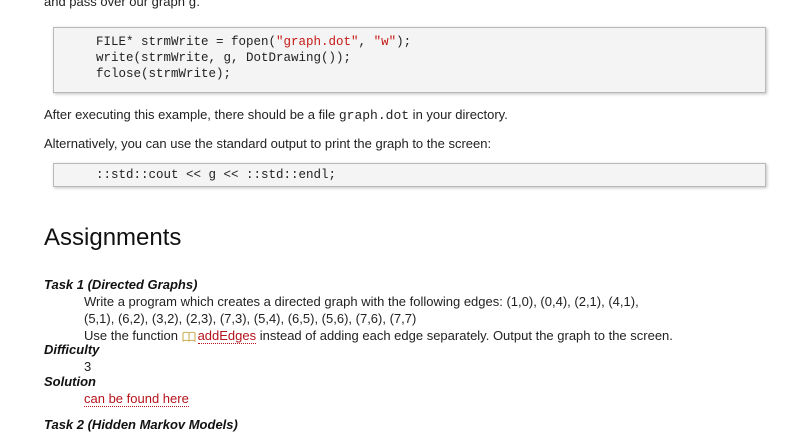  What do you see at coordinates (70, 381) in the screenshot?
I see `solution-label: Solution` at bounding box center [70, 381].